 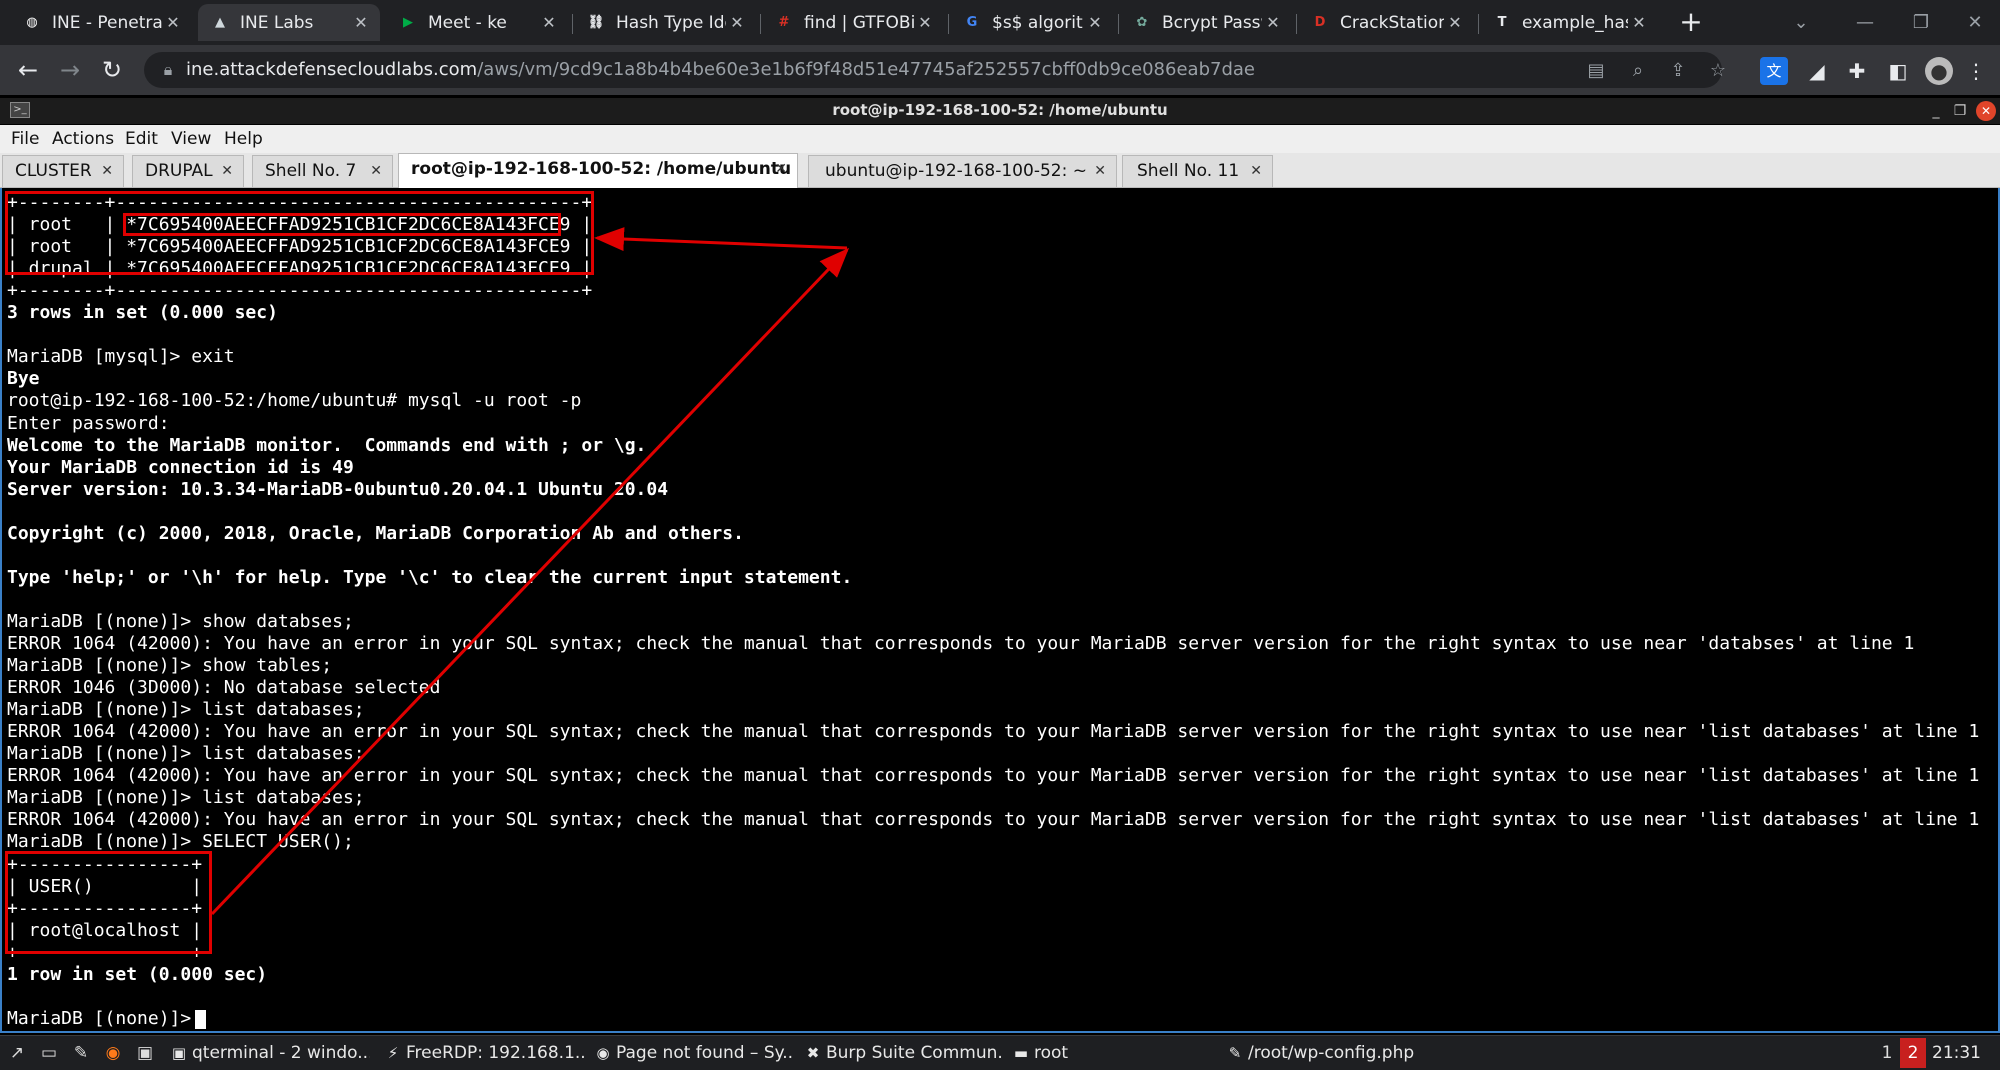 I want to click on browser-tab: ✿ Bcrypt Passwo✕, so click(x=1206, y=22).